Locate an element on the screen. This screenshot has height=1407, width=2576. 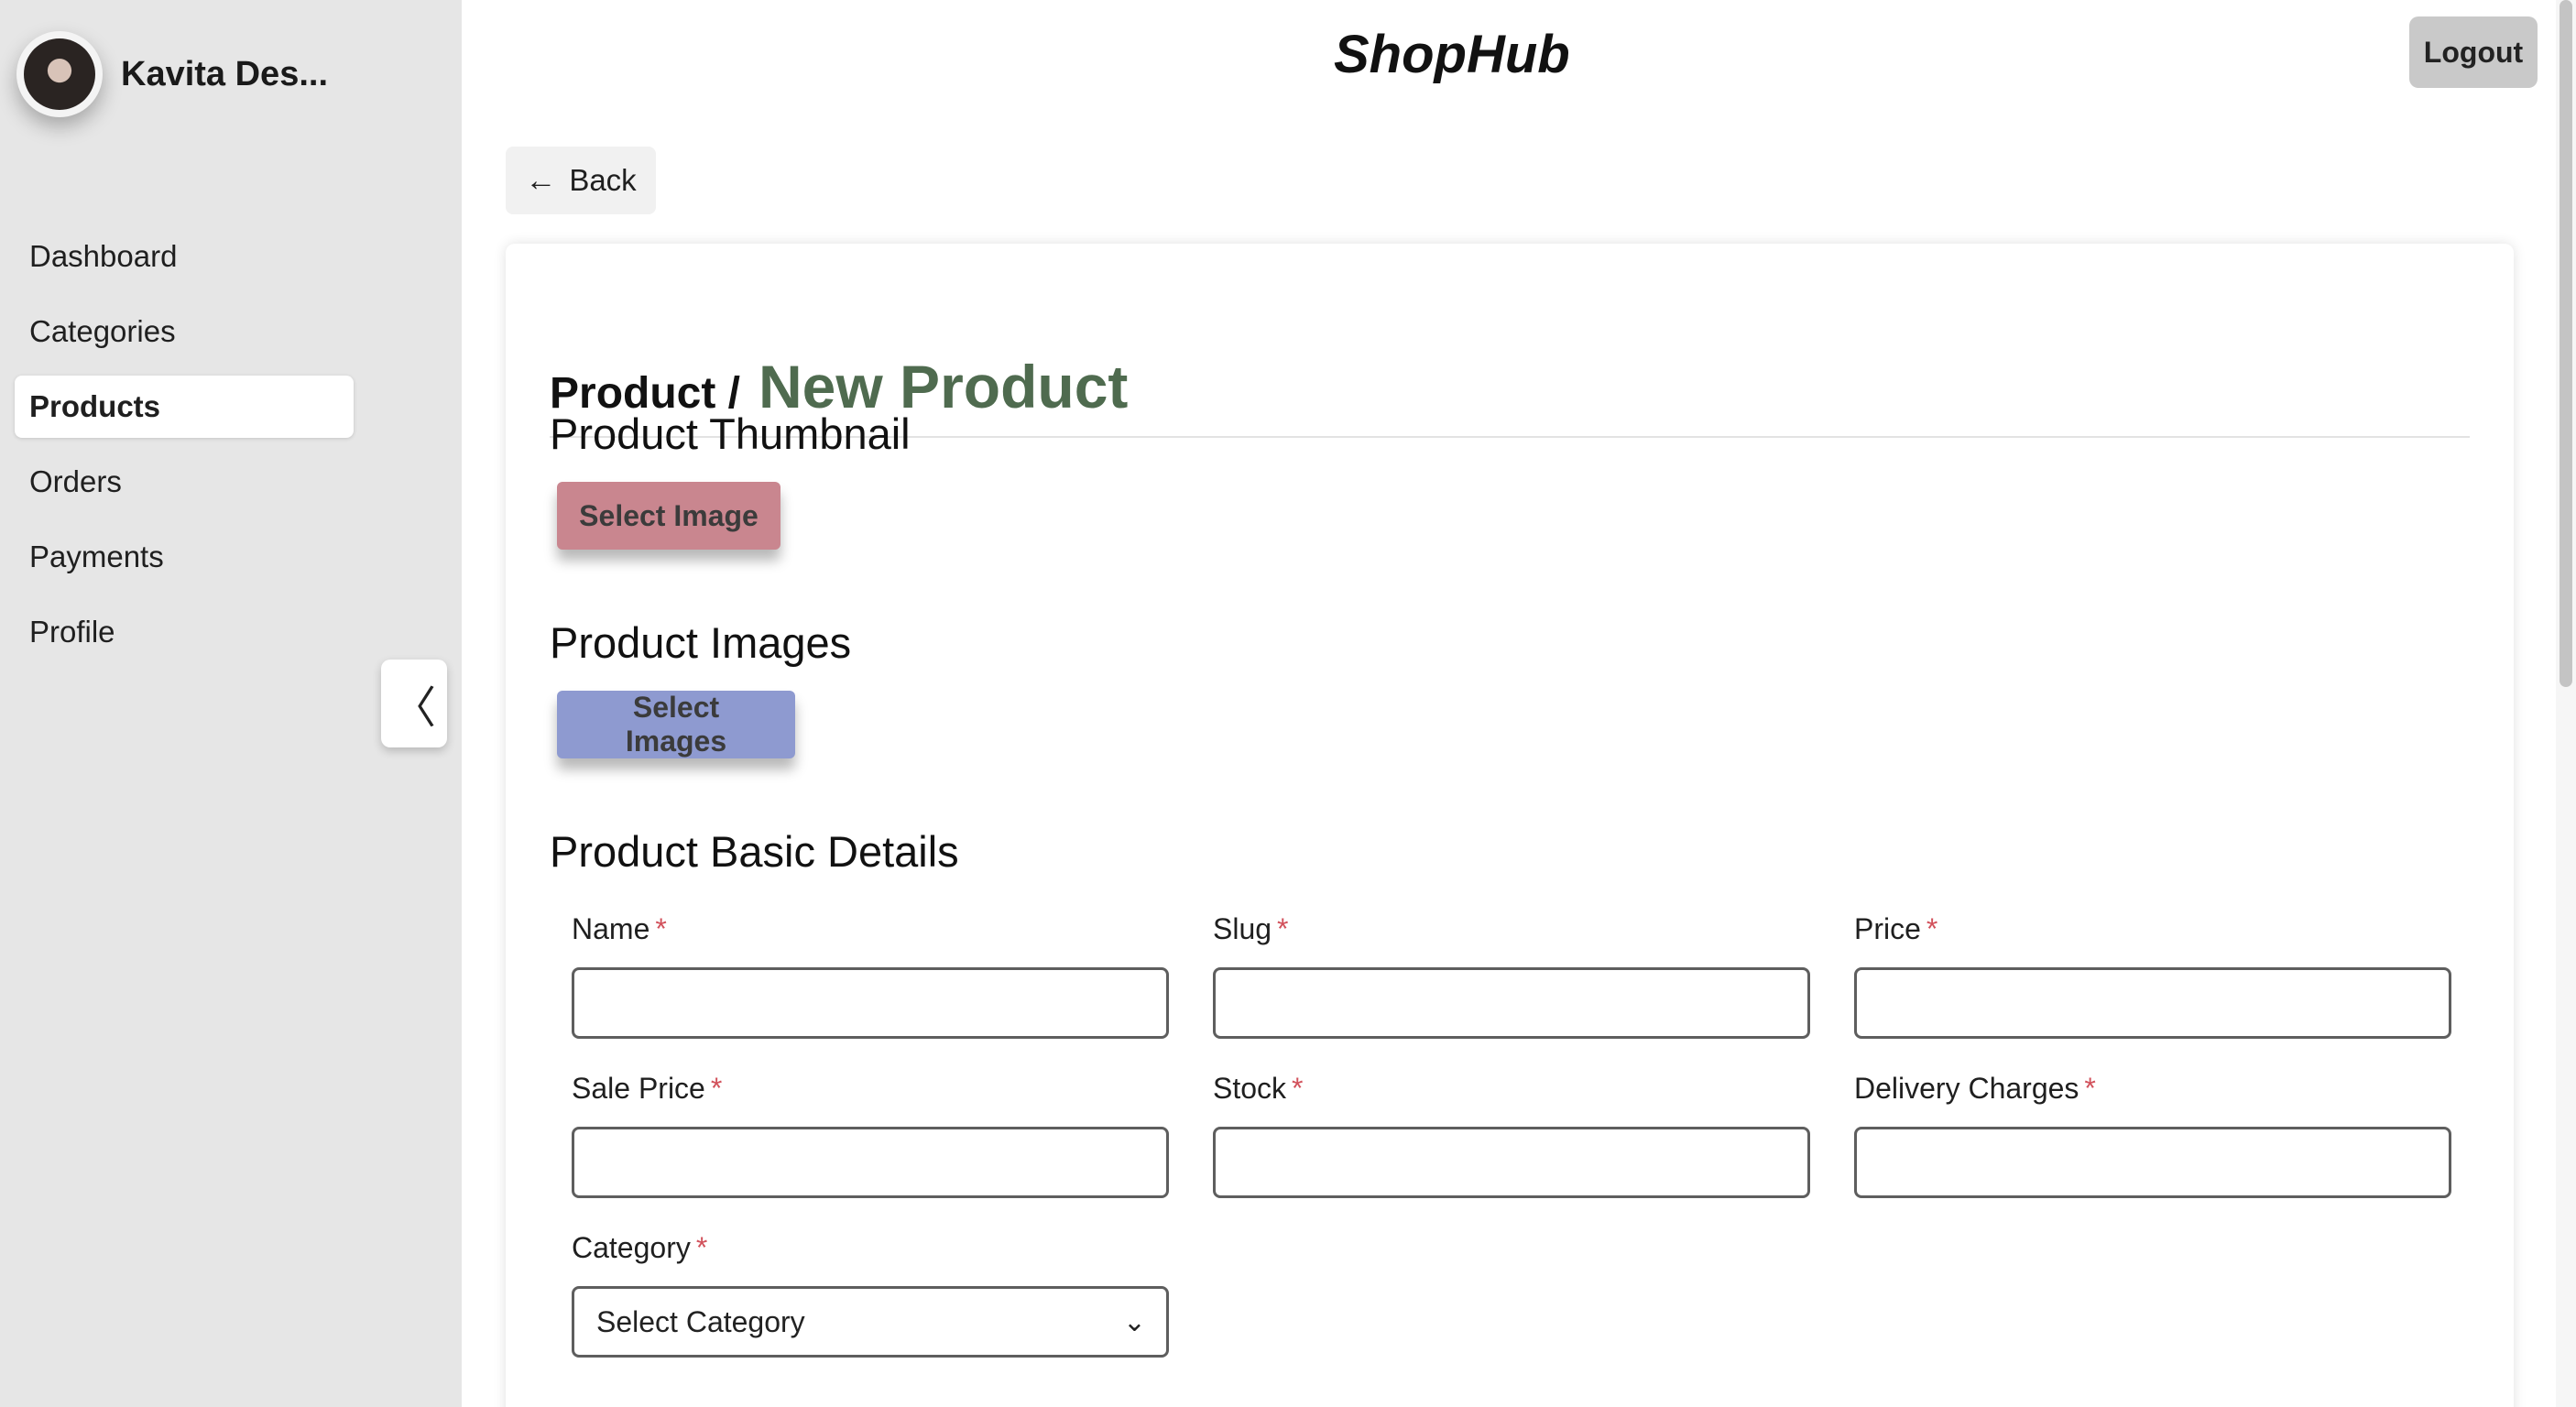
back-label: Back is located at coordinates (603, 180).